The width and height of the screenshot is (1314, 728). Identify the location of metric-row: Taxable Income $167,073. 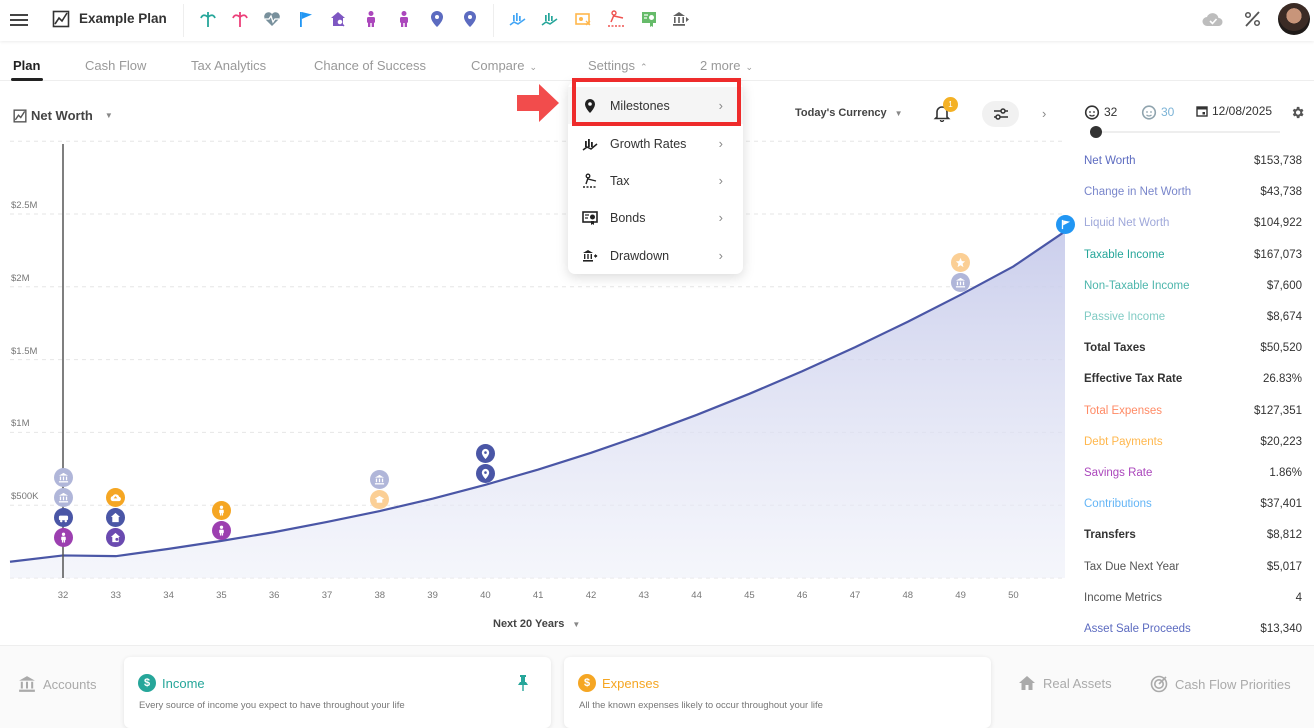
(1193, 255).